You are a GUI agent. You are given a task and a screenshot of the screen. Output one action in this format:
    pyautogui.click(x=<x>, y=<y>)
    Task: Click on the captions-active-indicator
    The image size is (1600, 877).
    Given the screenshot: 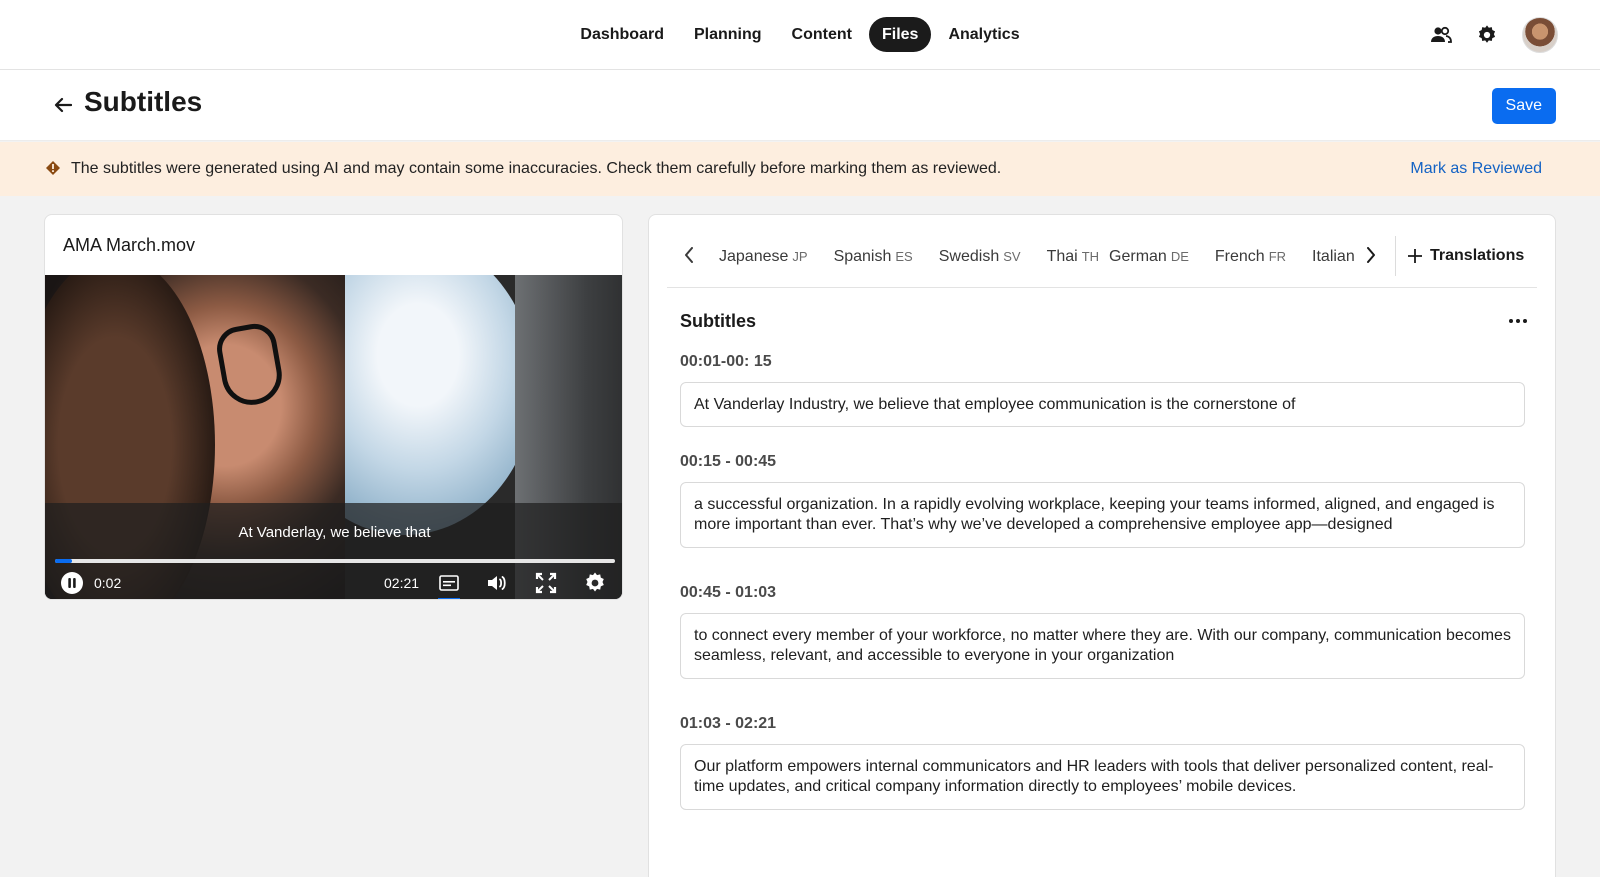 What is the action you would take?
    pyautogui.click(x=449, y=598)
    